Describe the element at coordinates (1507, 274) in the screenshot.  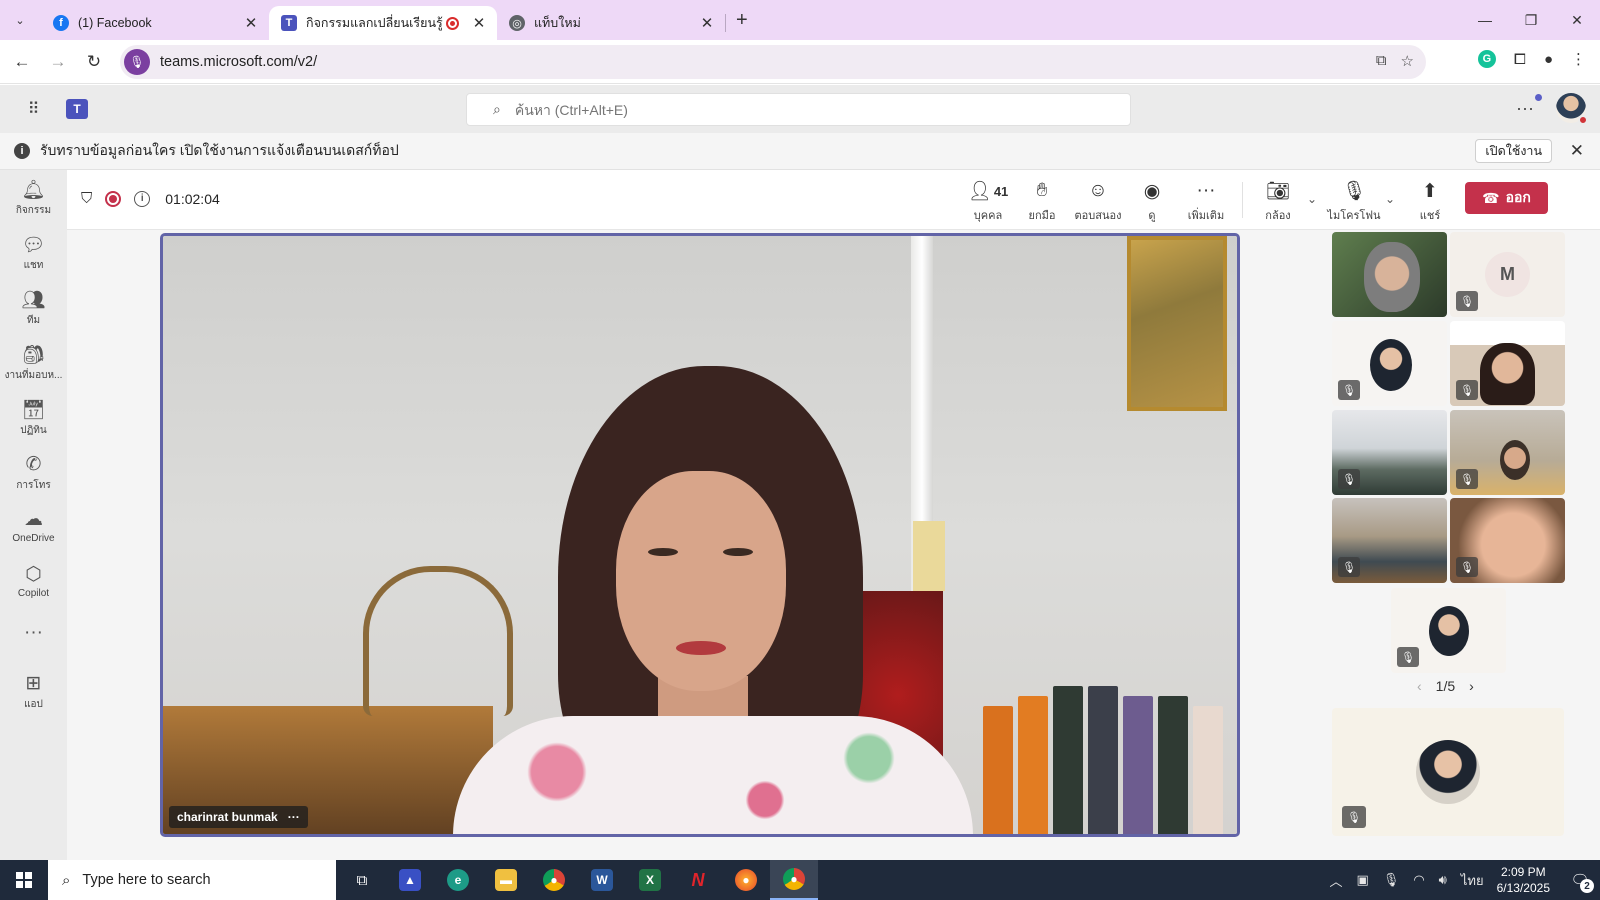
I see `participant-tile: M 🎙︎` at that location.